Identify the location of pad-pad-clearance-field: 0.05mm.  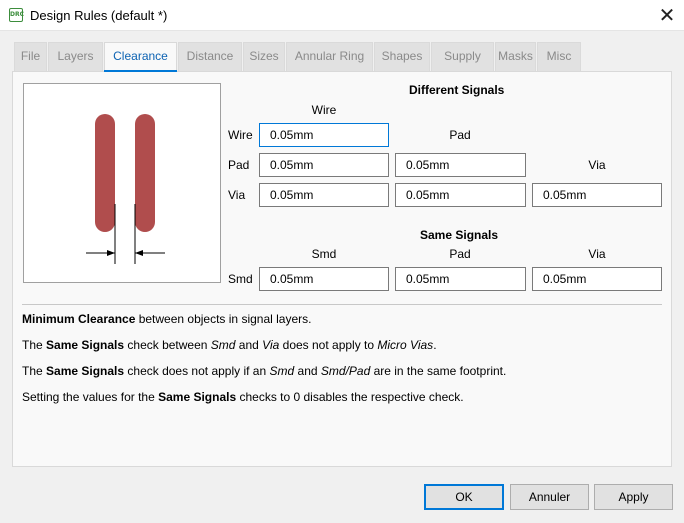
(460, 165).